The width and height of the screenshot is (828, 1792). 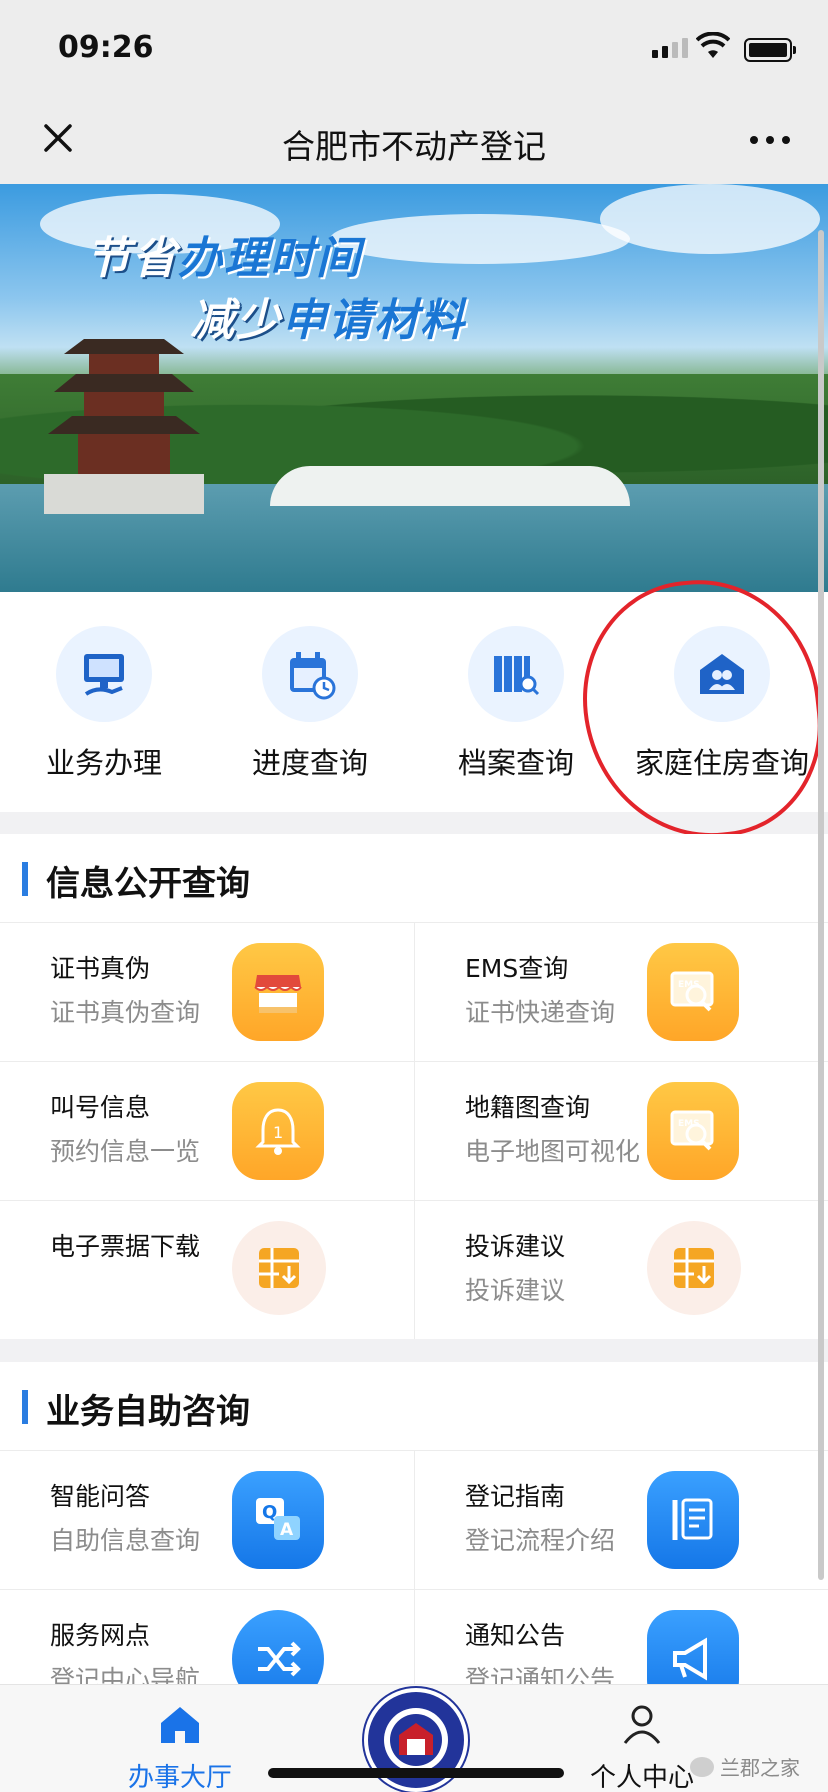 I want to click on grid-item-title: 投诉建议, so click(x=515, y=1246).